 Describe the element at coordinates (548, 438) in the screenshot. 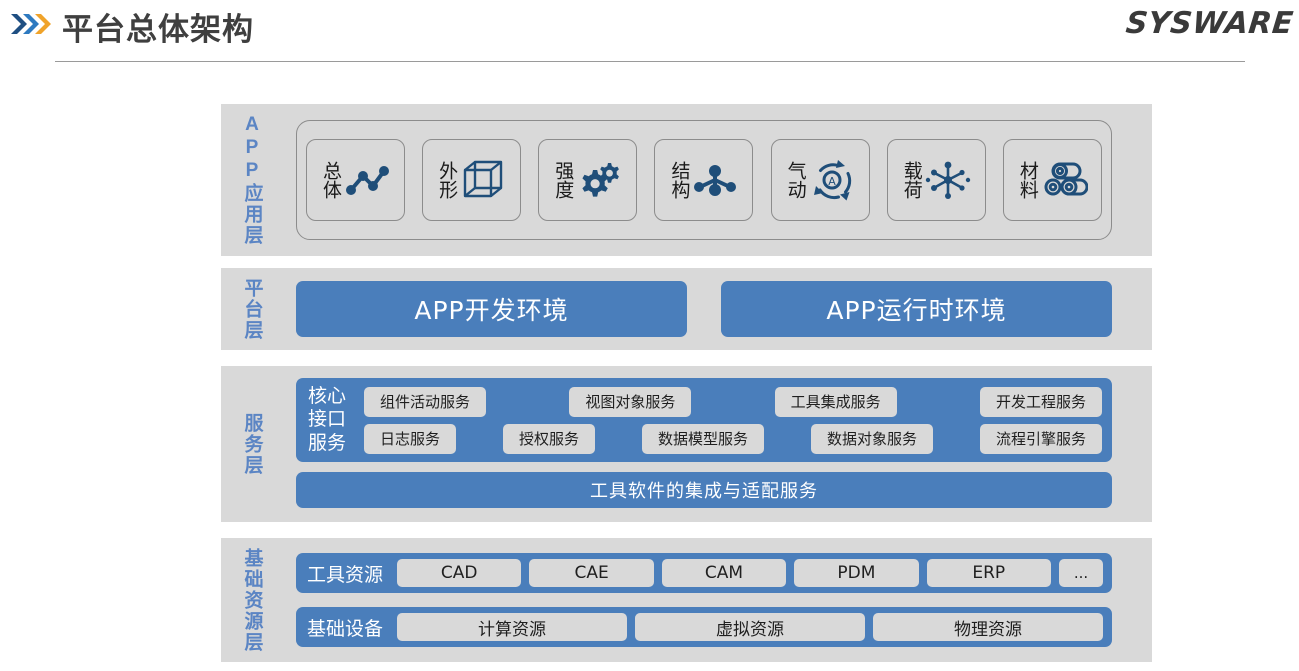

I see `service-chip-authorization: 授权服务` at that location.